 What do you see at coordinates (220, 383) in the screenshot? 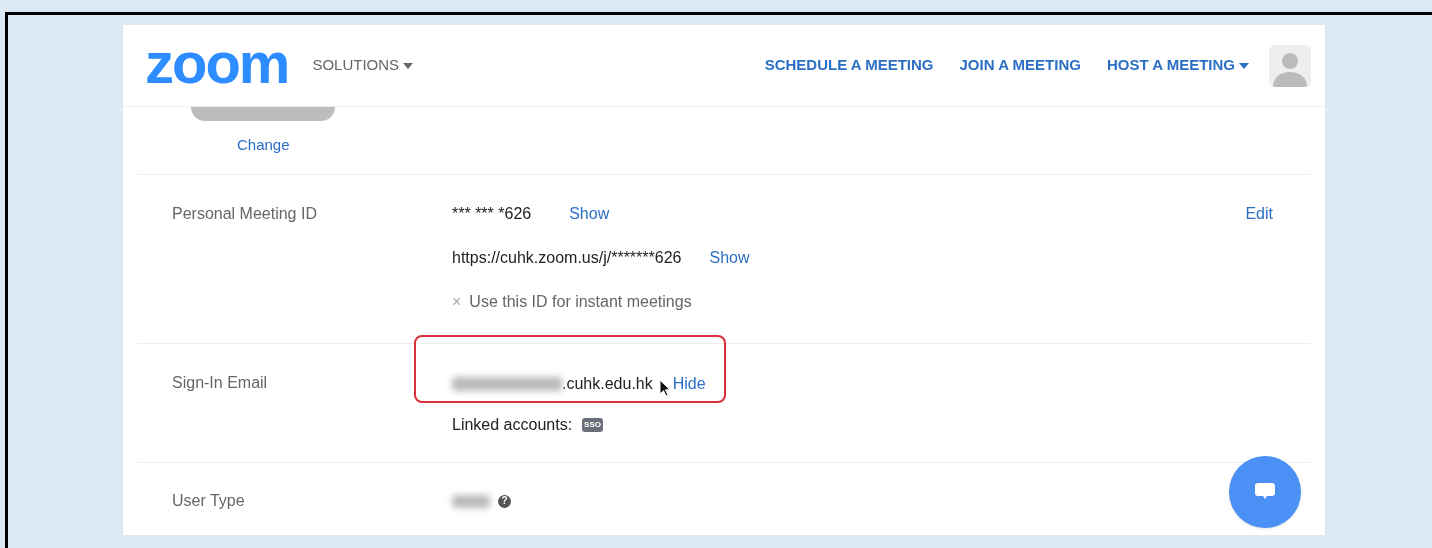
I see `field-label: Sign-In Email` at bounding box center [220, 383].